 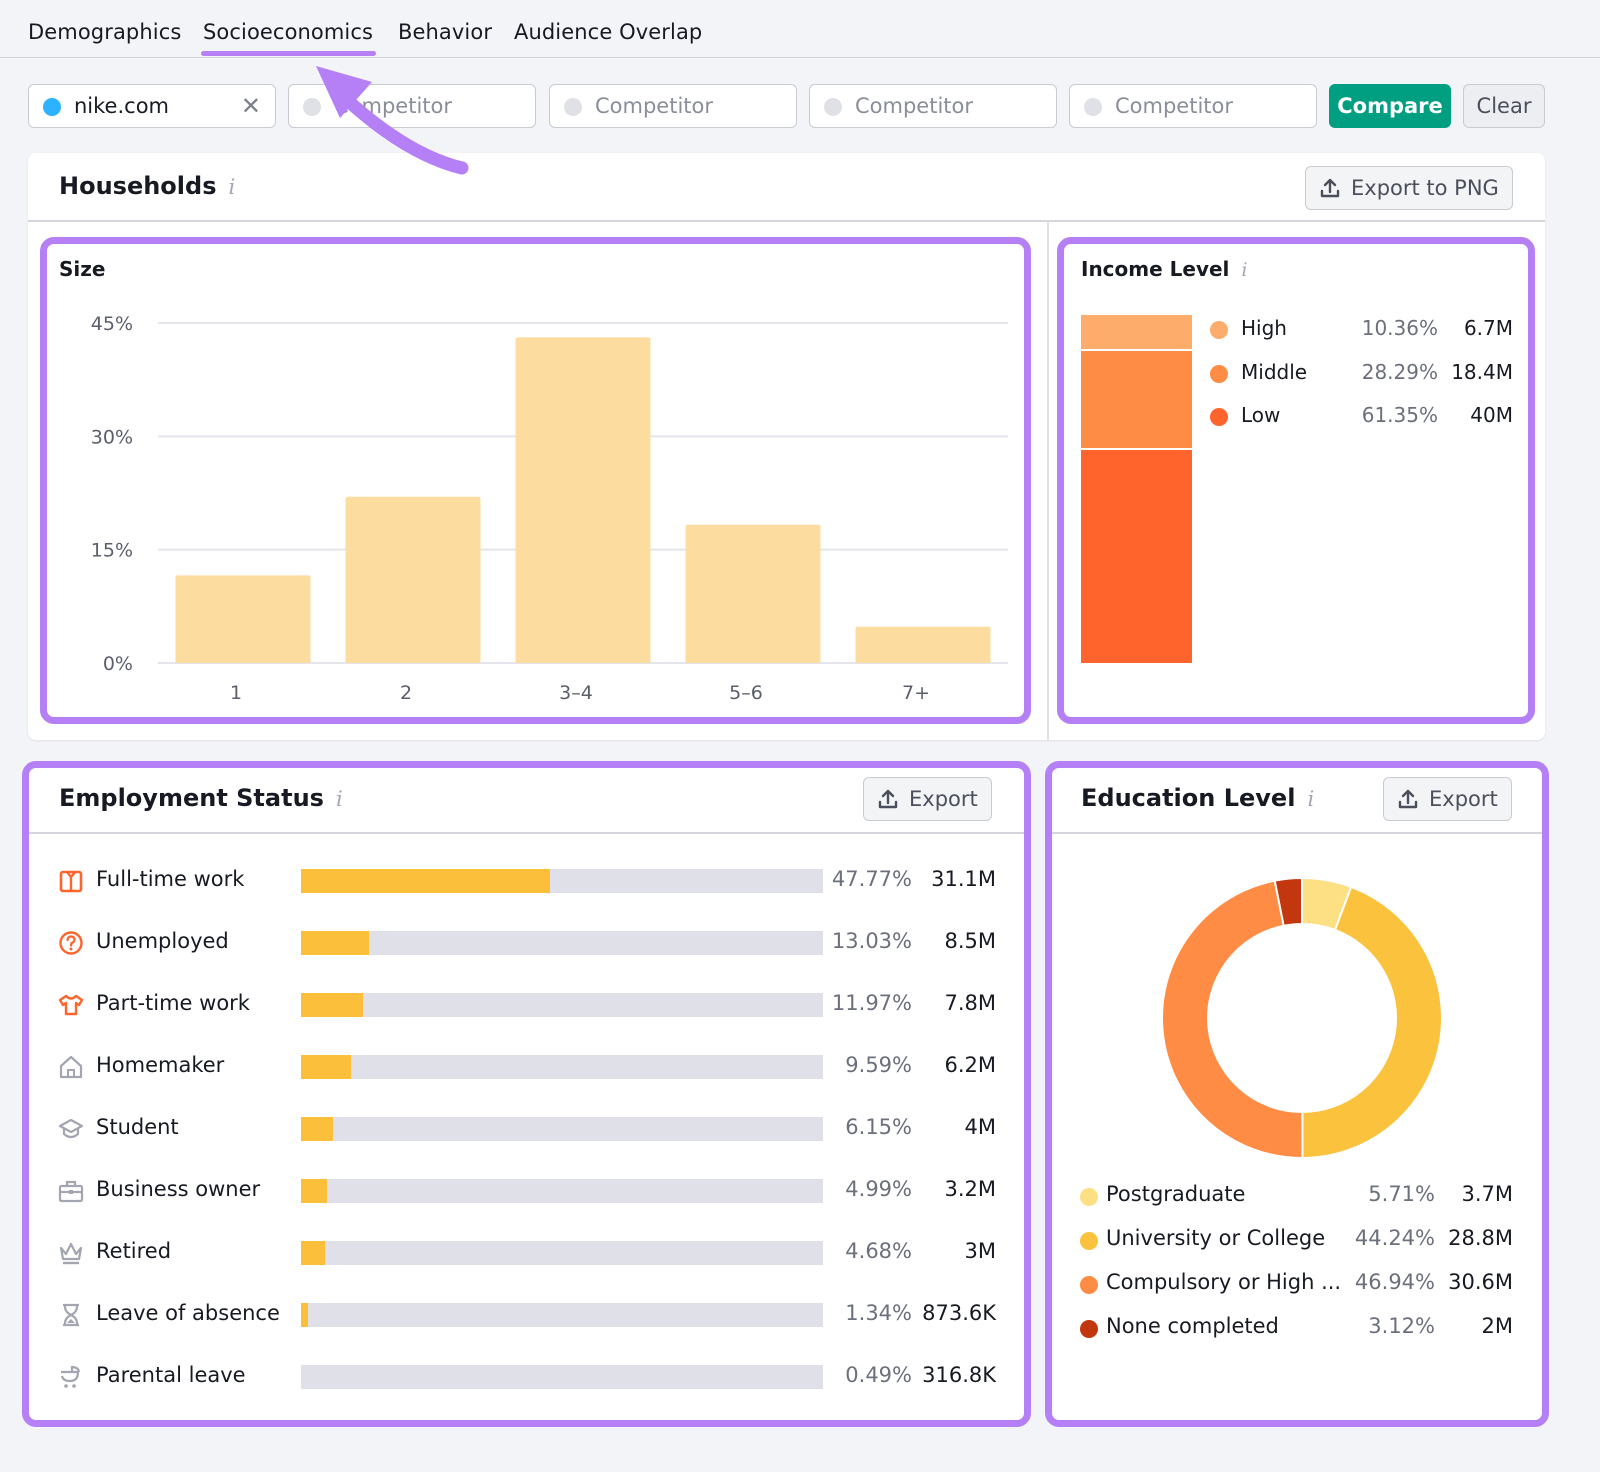 I want to click on competitor-input-2: Competitor, so click(x=673, y=106).